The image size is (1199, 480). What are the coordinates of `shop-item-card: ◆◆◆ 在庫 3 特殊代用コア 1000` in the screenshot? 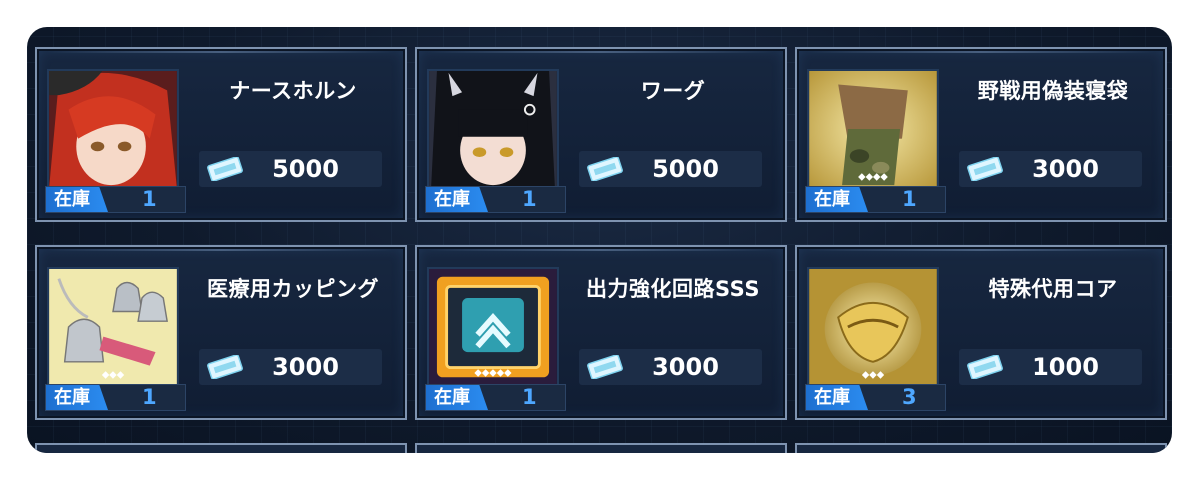 It's located at (981, 332).